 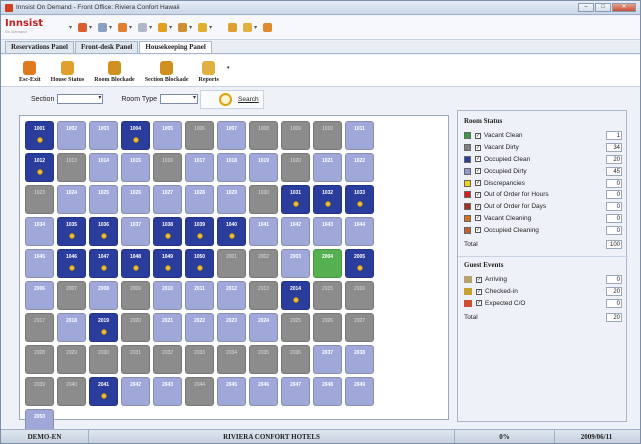 What do you see at coordinates (39, 231) in the screenshot?
I see `room-tile: 1034` at bounding box center [39, 231].